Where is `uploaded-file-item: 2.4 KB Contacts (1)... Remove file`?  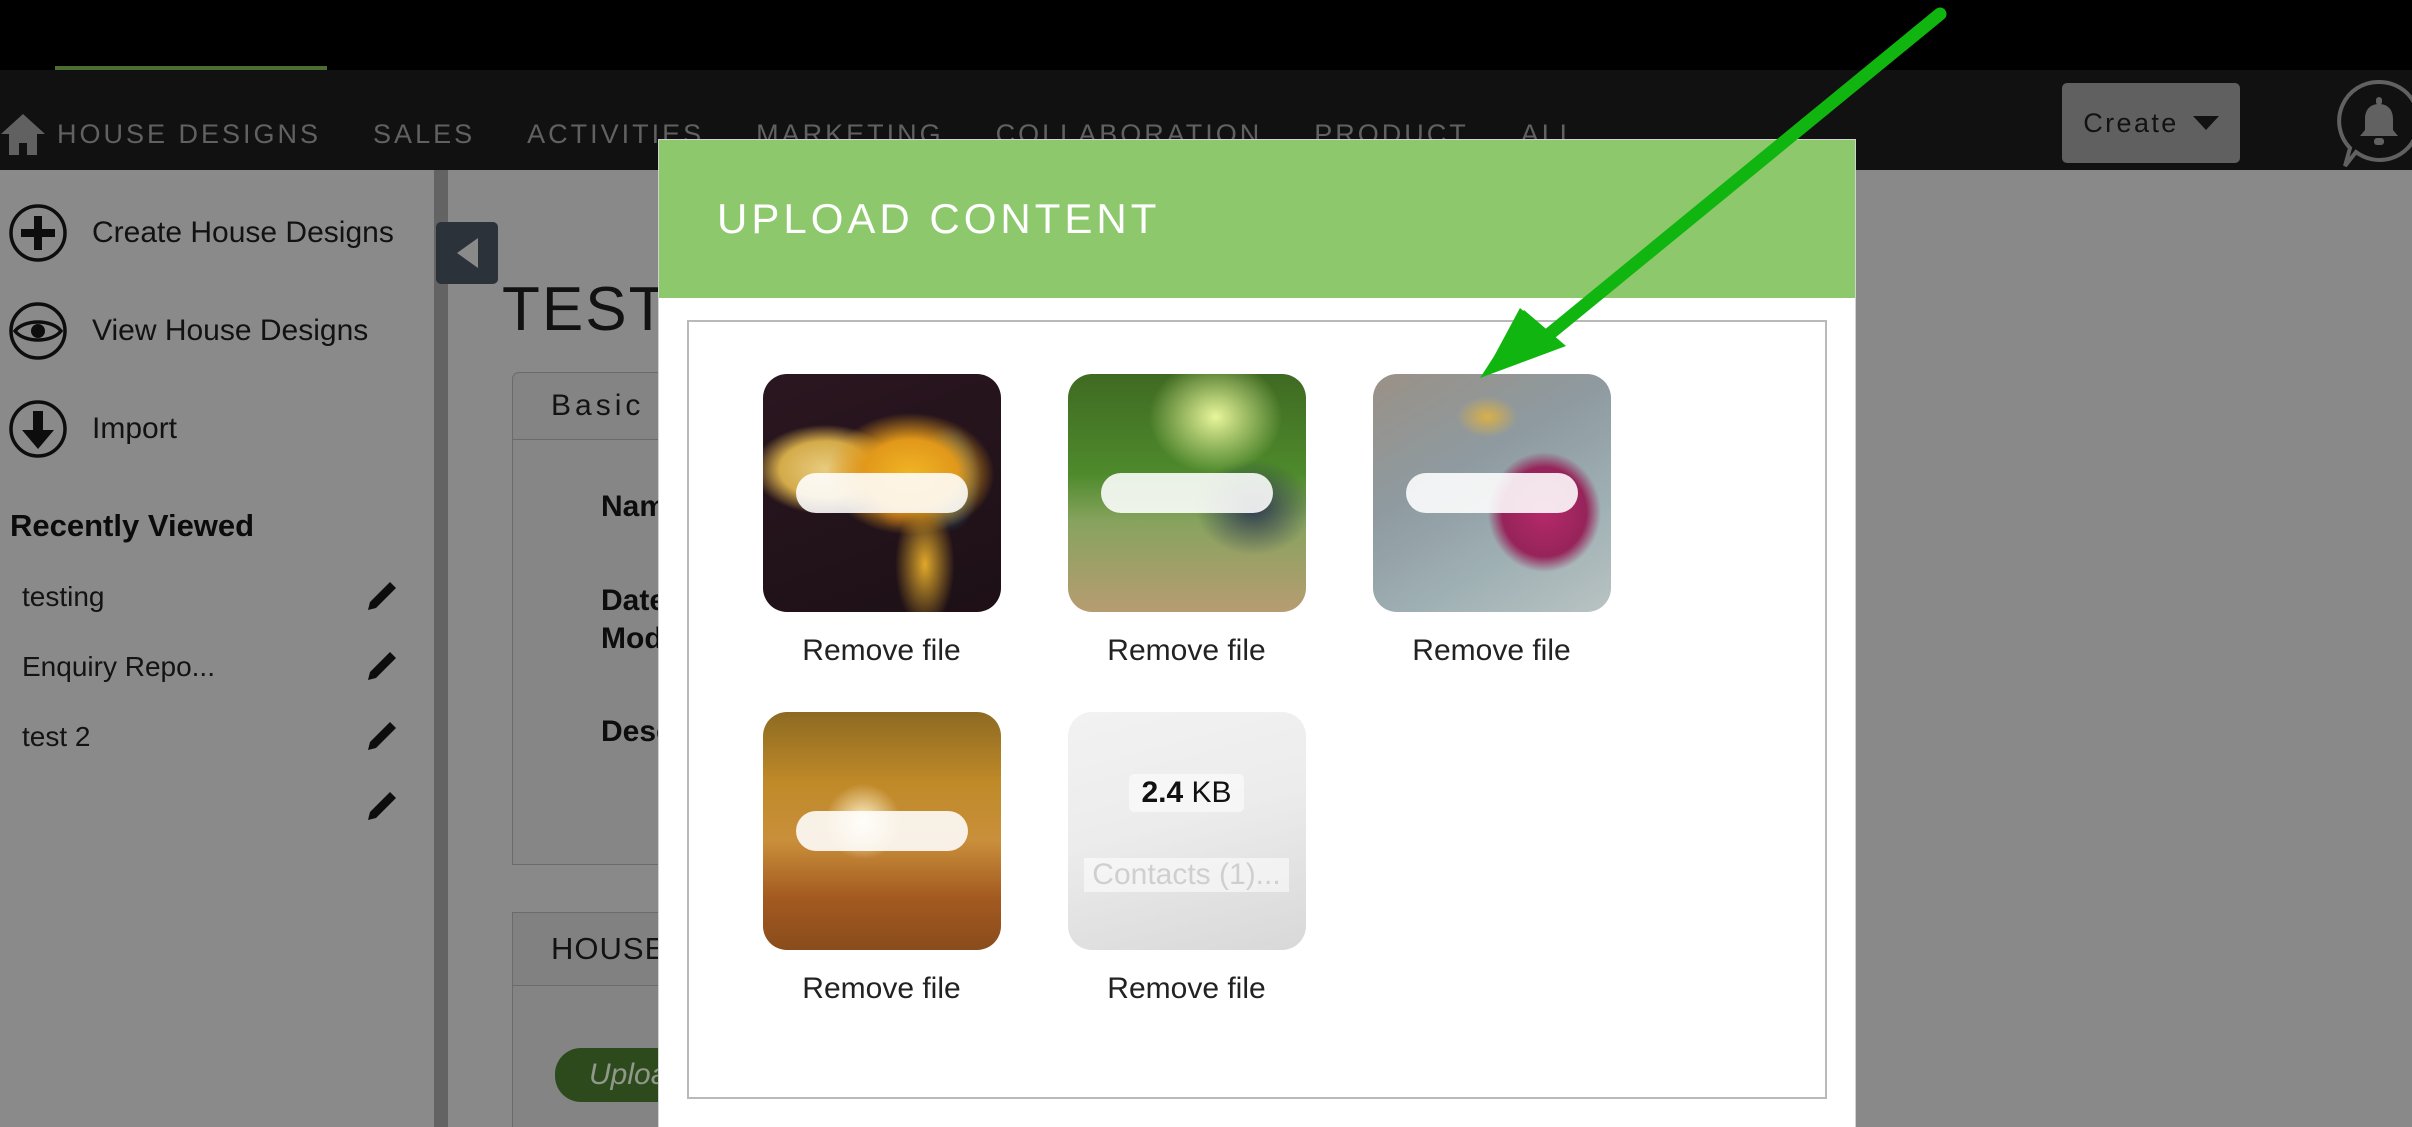
uploaded-file-item: 2.4 KB Contacts (1)... Remove file is located at coordinates (1186, 859).